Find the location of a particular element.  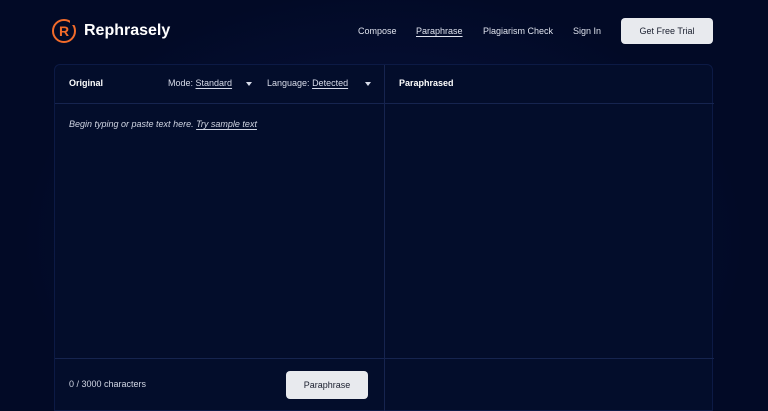

nav-compose: Compose is located at coordinates (377, 31).